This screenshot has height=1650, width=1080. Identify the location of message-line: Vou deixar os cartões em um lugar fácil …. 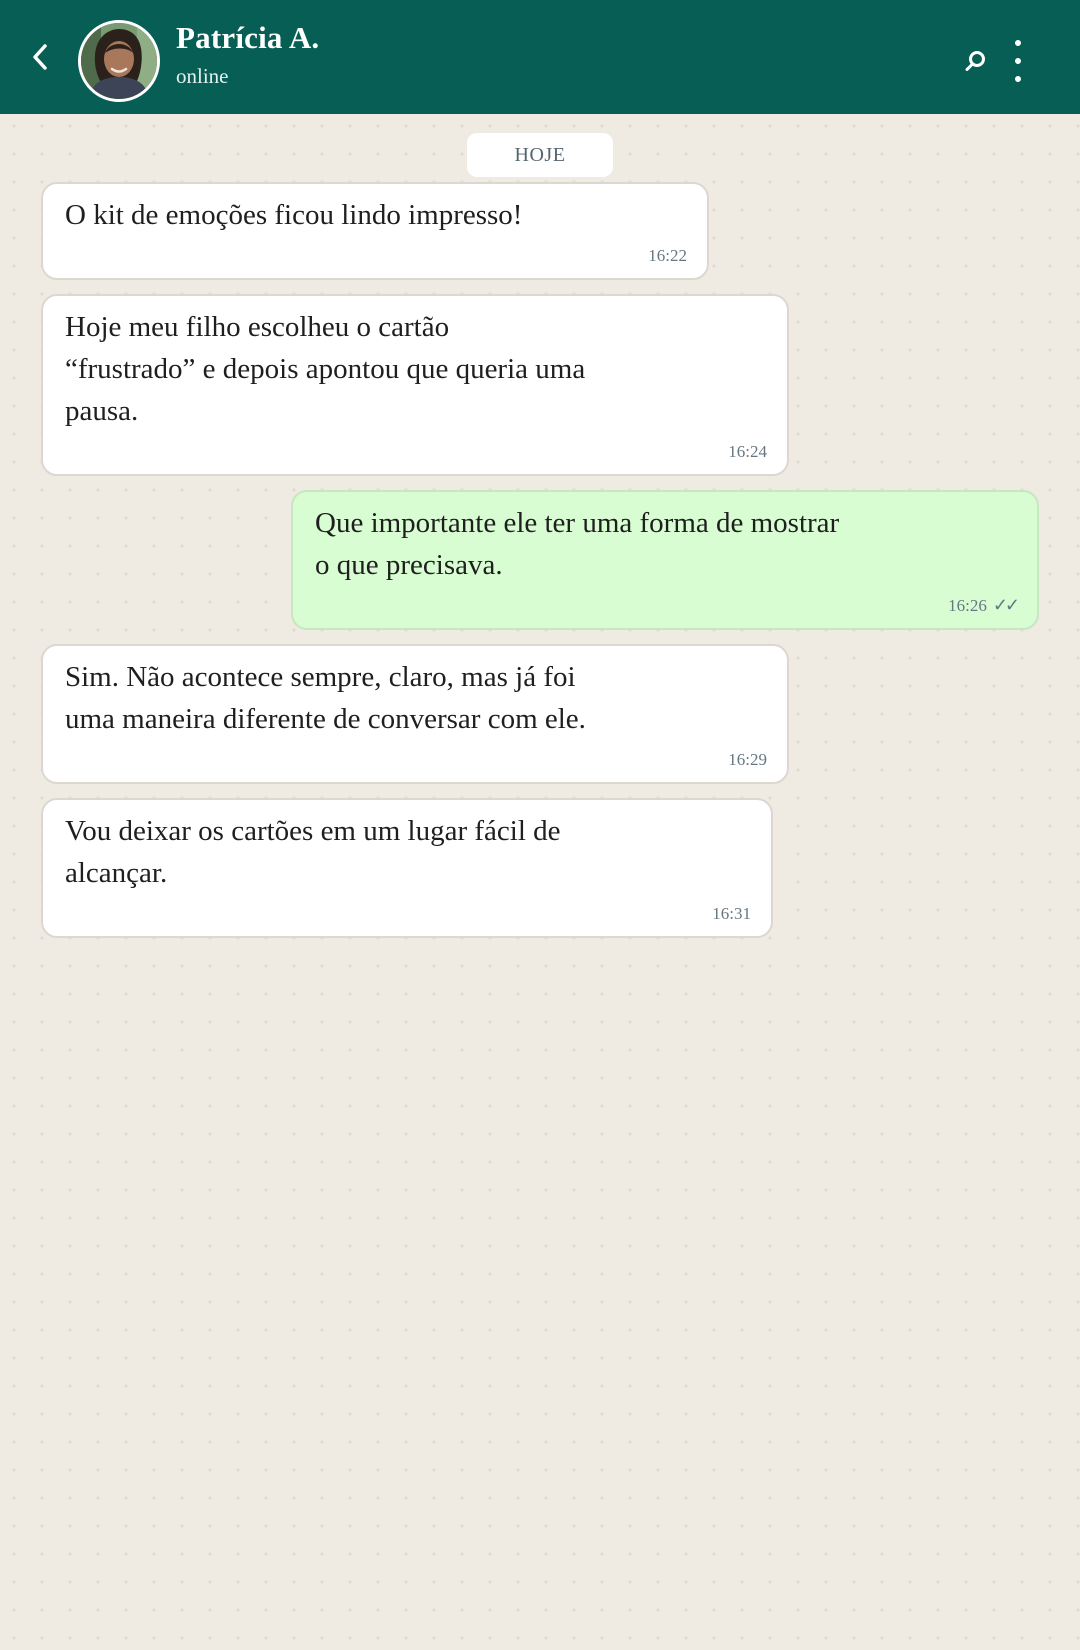
(313, 831).